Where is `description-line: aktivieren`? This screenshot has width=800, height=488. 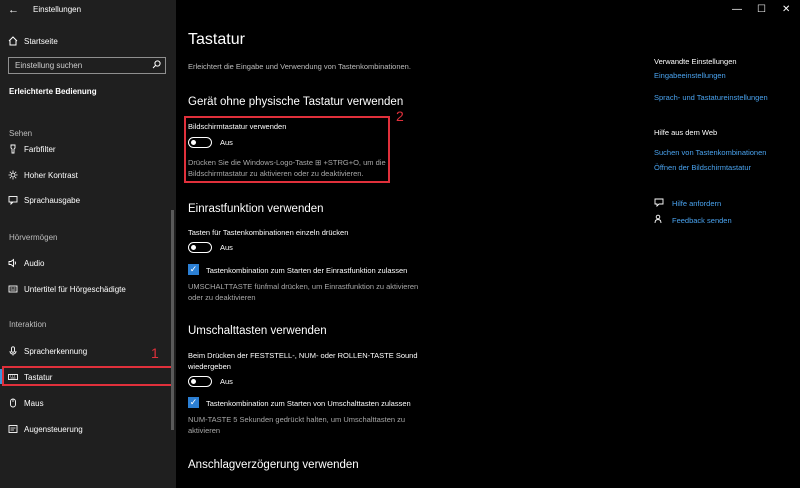
description-line: aktivieren is located at coordinates (204, 430).